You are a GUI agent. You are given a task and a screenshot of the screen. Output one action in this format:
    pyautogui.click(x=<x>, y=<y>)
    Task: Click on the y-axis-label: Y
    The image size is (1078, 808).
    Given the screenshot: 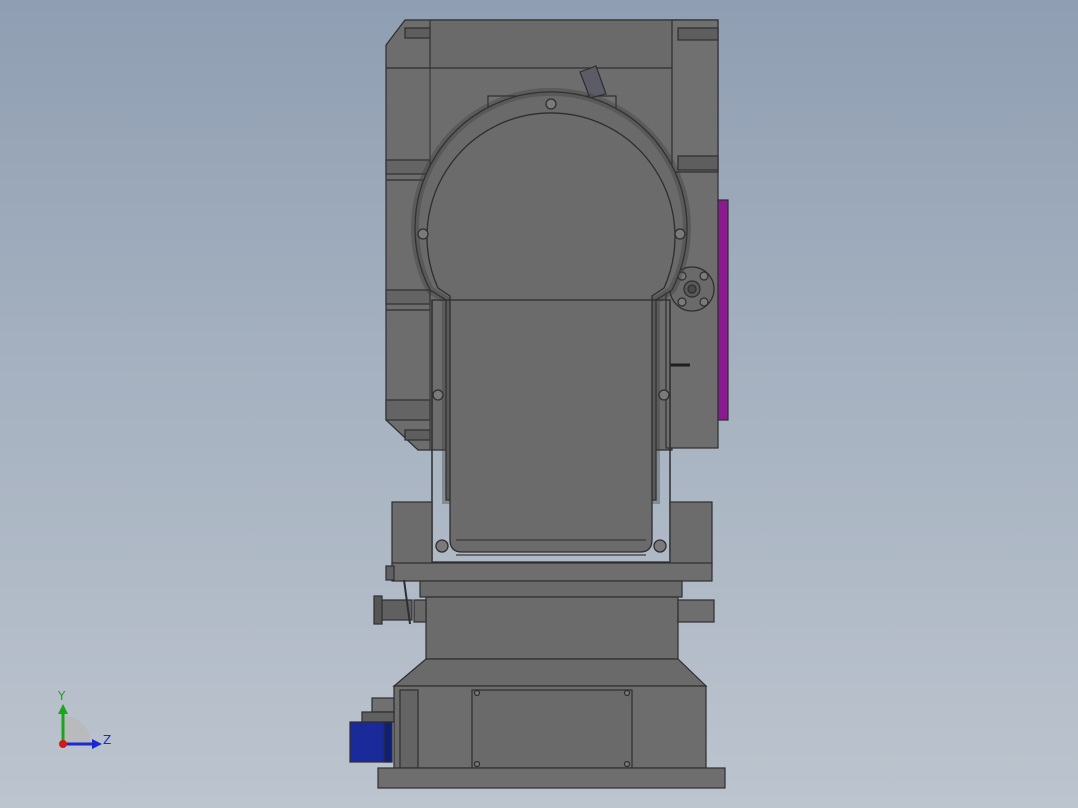 What is the action you would take?
    pyautogui.click(x=61, y=696)
    